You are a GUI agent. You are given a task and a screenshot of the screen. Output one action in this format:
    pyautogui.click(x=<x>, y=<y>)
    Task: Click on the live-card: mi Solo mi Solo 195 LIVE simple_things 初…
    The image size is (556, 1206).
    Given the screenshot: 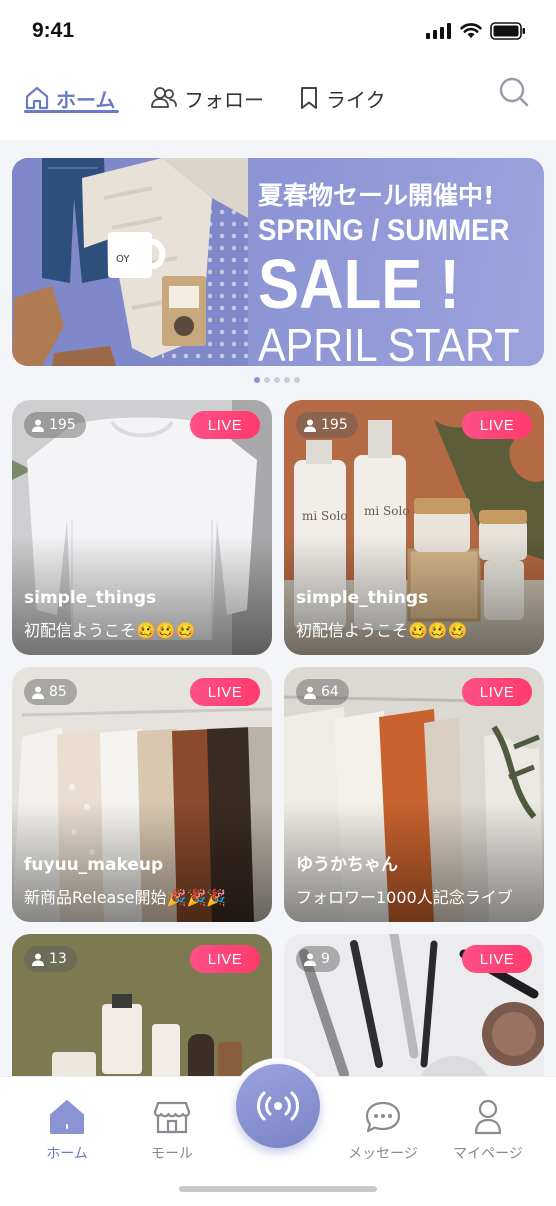 What is the action you would take?
    pyautogui.click(x=414, y=527)
    